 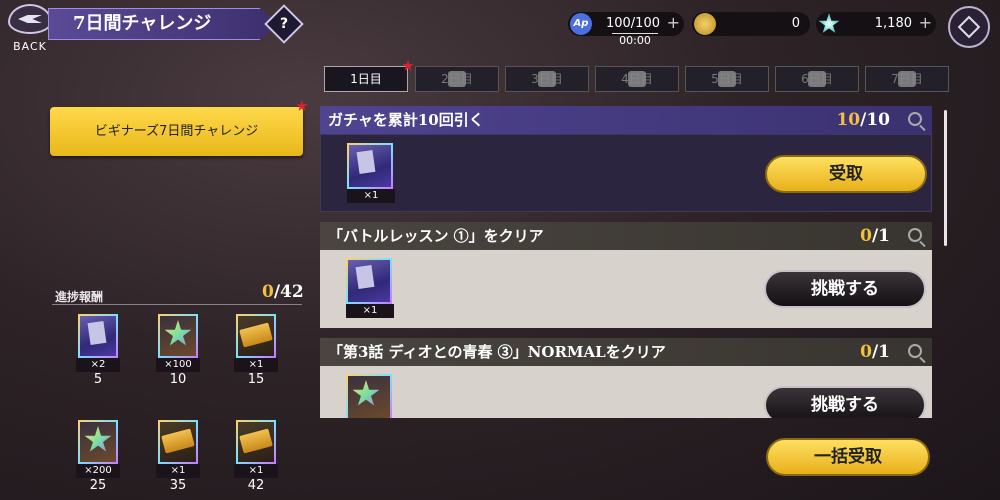 What do you see at coordinates (98, 379) in the screenshot?
I see `reward-threshold: 5` at bounding box center [98, 379].